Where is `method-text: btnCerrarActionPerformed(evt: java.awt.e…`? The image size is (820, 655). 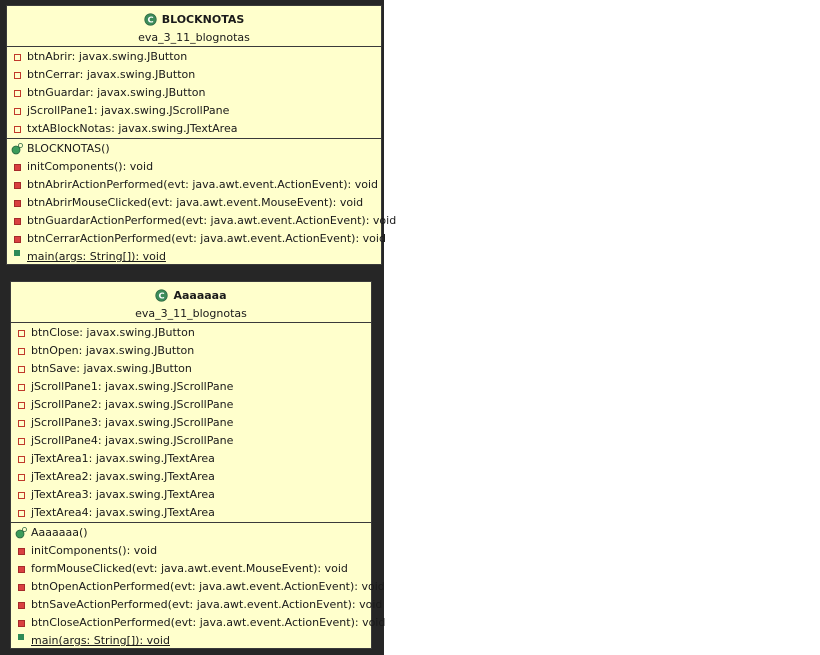 method-text: btnCerrarActionPerformed(evt: java.awt.e… is located at coordinates (206, 238).